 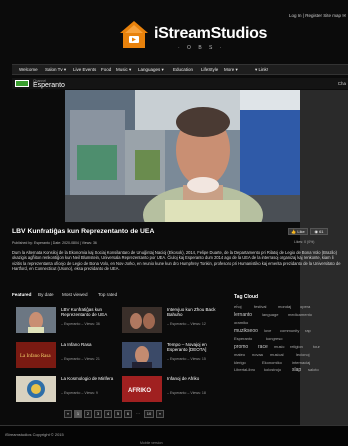 I want to click on video-list-meta: – Esperanto – Views: 12, so click(x=186, y=324).